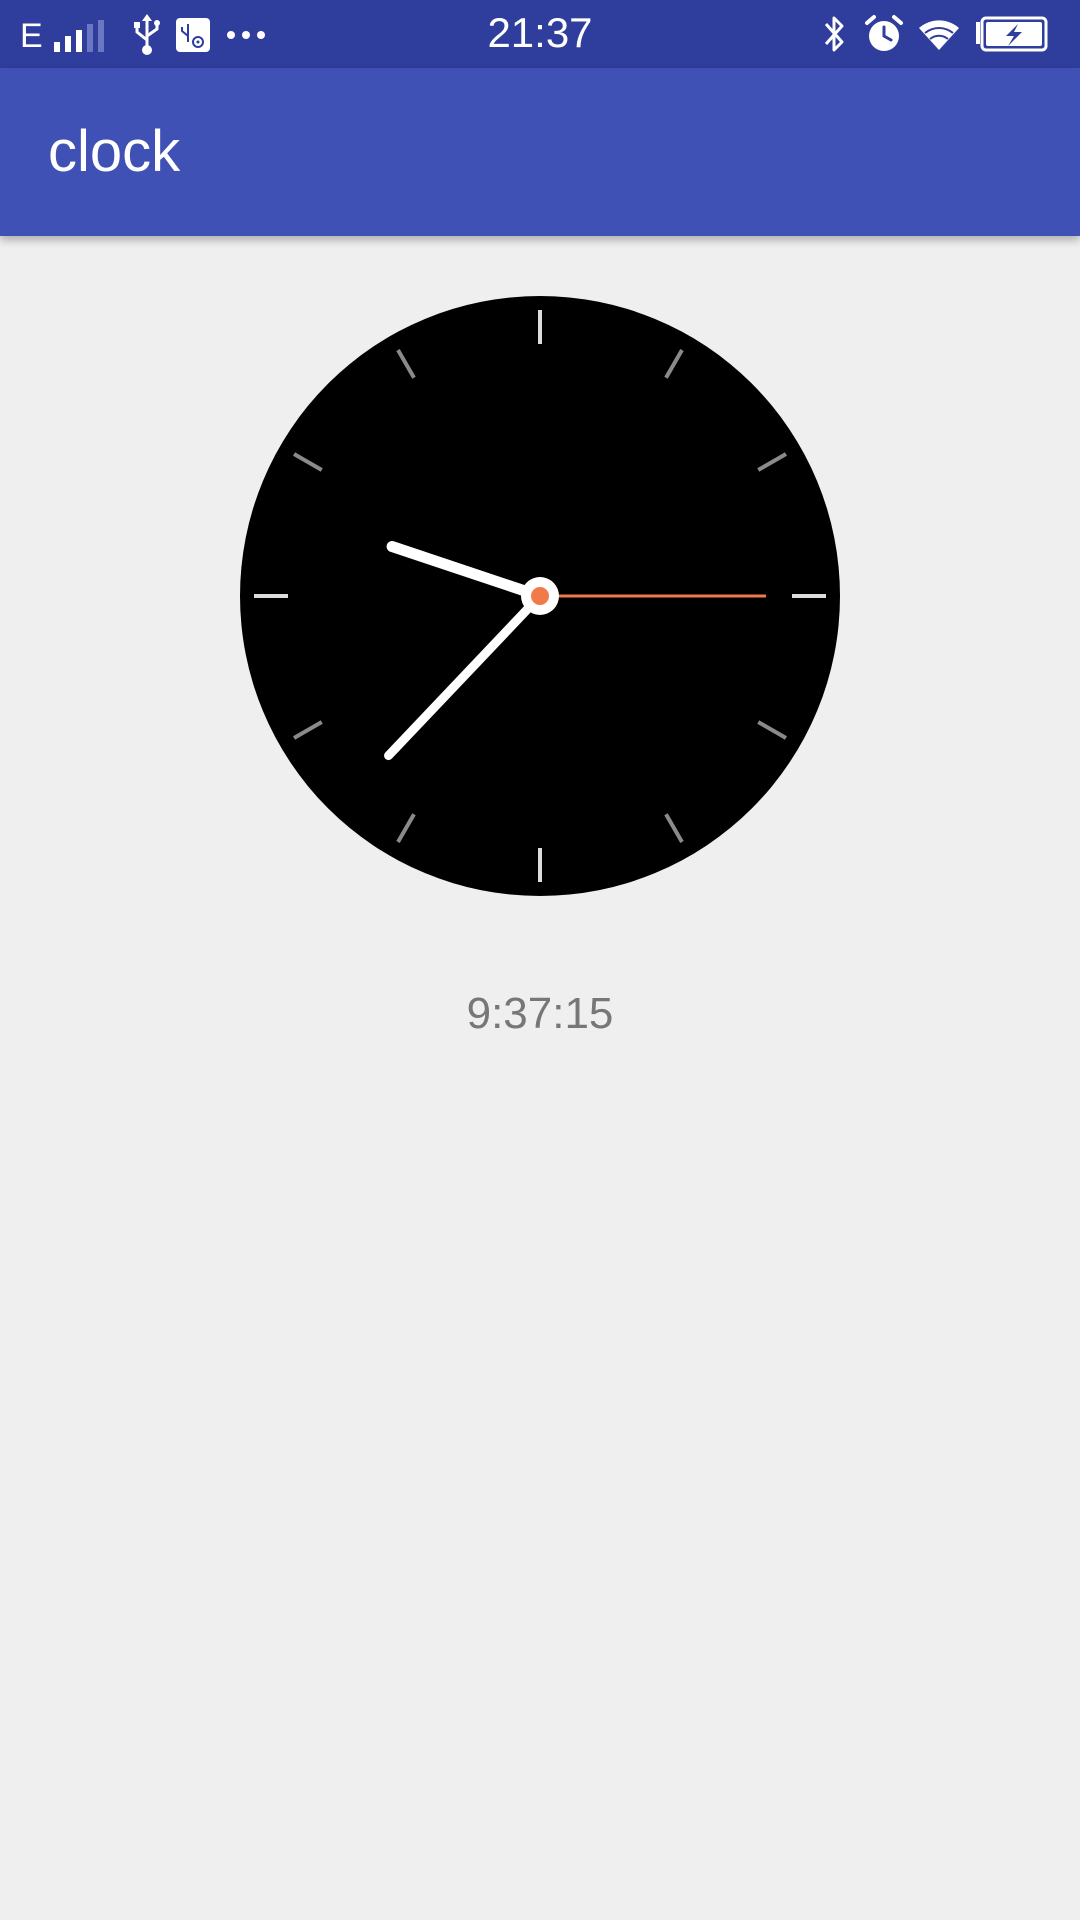 The image size is (1080, 1920). What do you see at coordinates (939, 35) in the screenshot?
I see `wifi-icon` at bounding box center [939, 35].